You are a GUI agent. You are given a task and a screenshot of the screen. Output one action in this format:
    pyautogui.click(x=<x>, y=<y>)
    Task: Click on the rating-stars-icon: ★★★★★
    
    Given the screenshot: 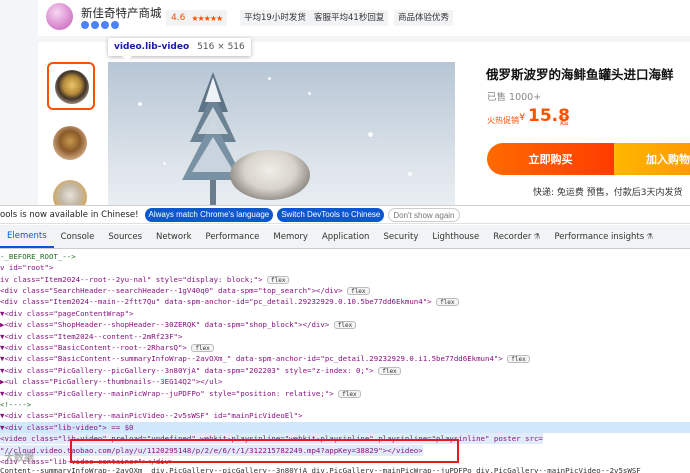 What is the action you would take?
    pyautogui.click(x=207, y=18)
    